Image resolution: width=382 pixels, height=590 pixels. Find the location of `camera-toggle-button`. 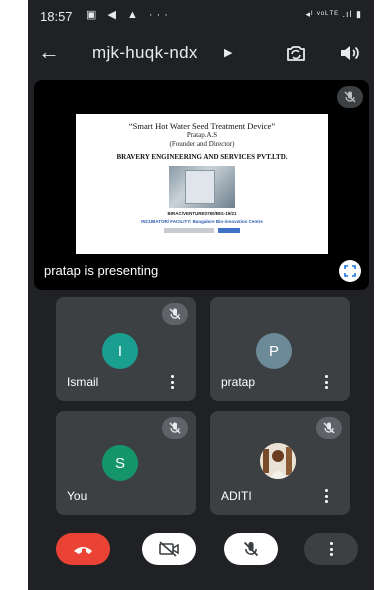

camera-toggle-button is located at coordinates (169, 549).